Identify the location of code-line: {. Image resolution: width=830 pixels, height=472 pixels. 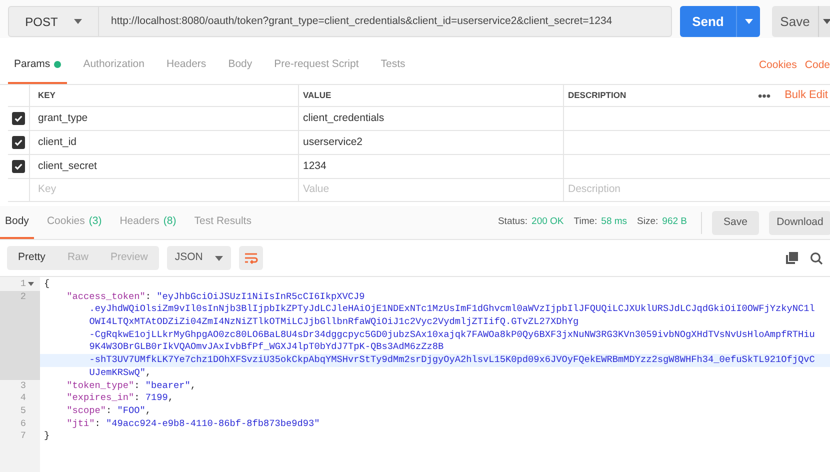
(47, 283).